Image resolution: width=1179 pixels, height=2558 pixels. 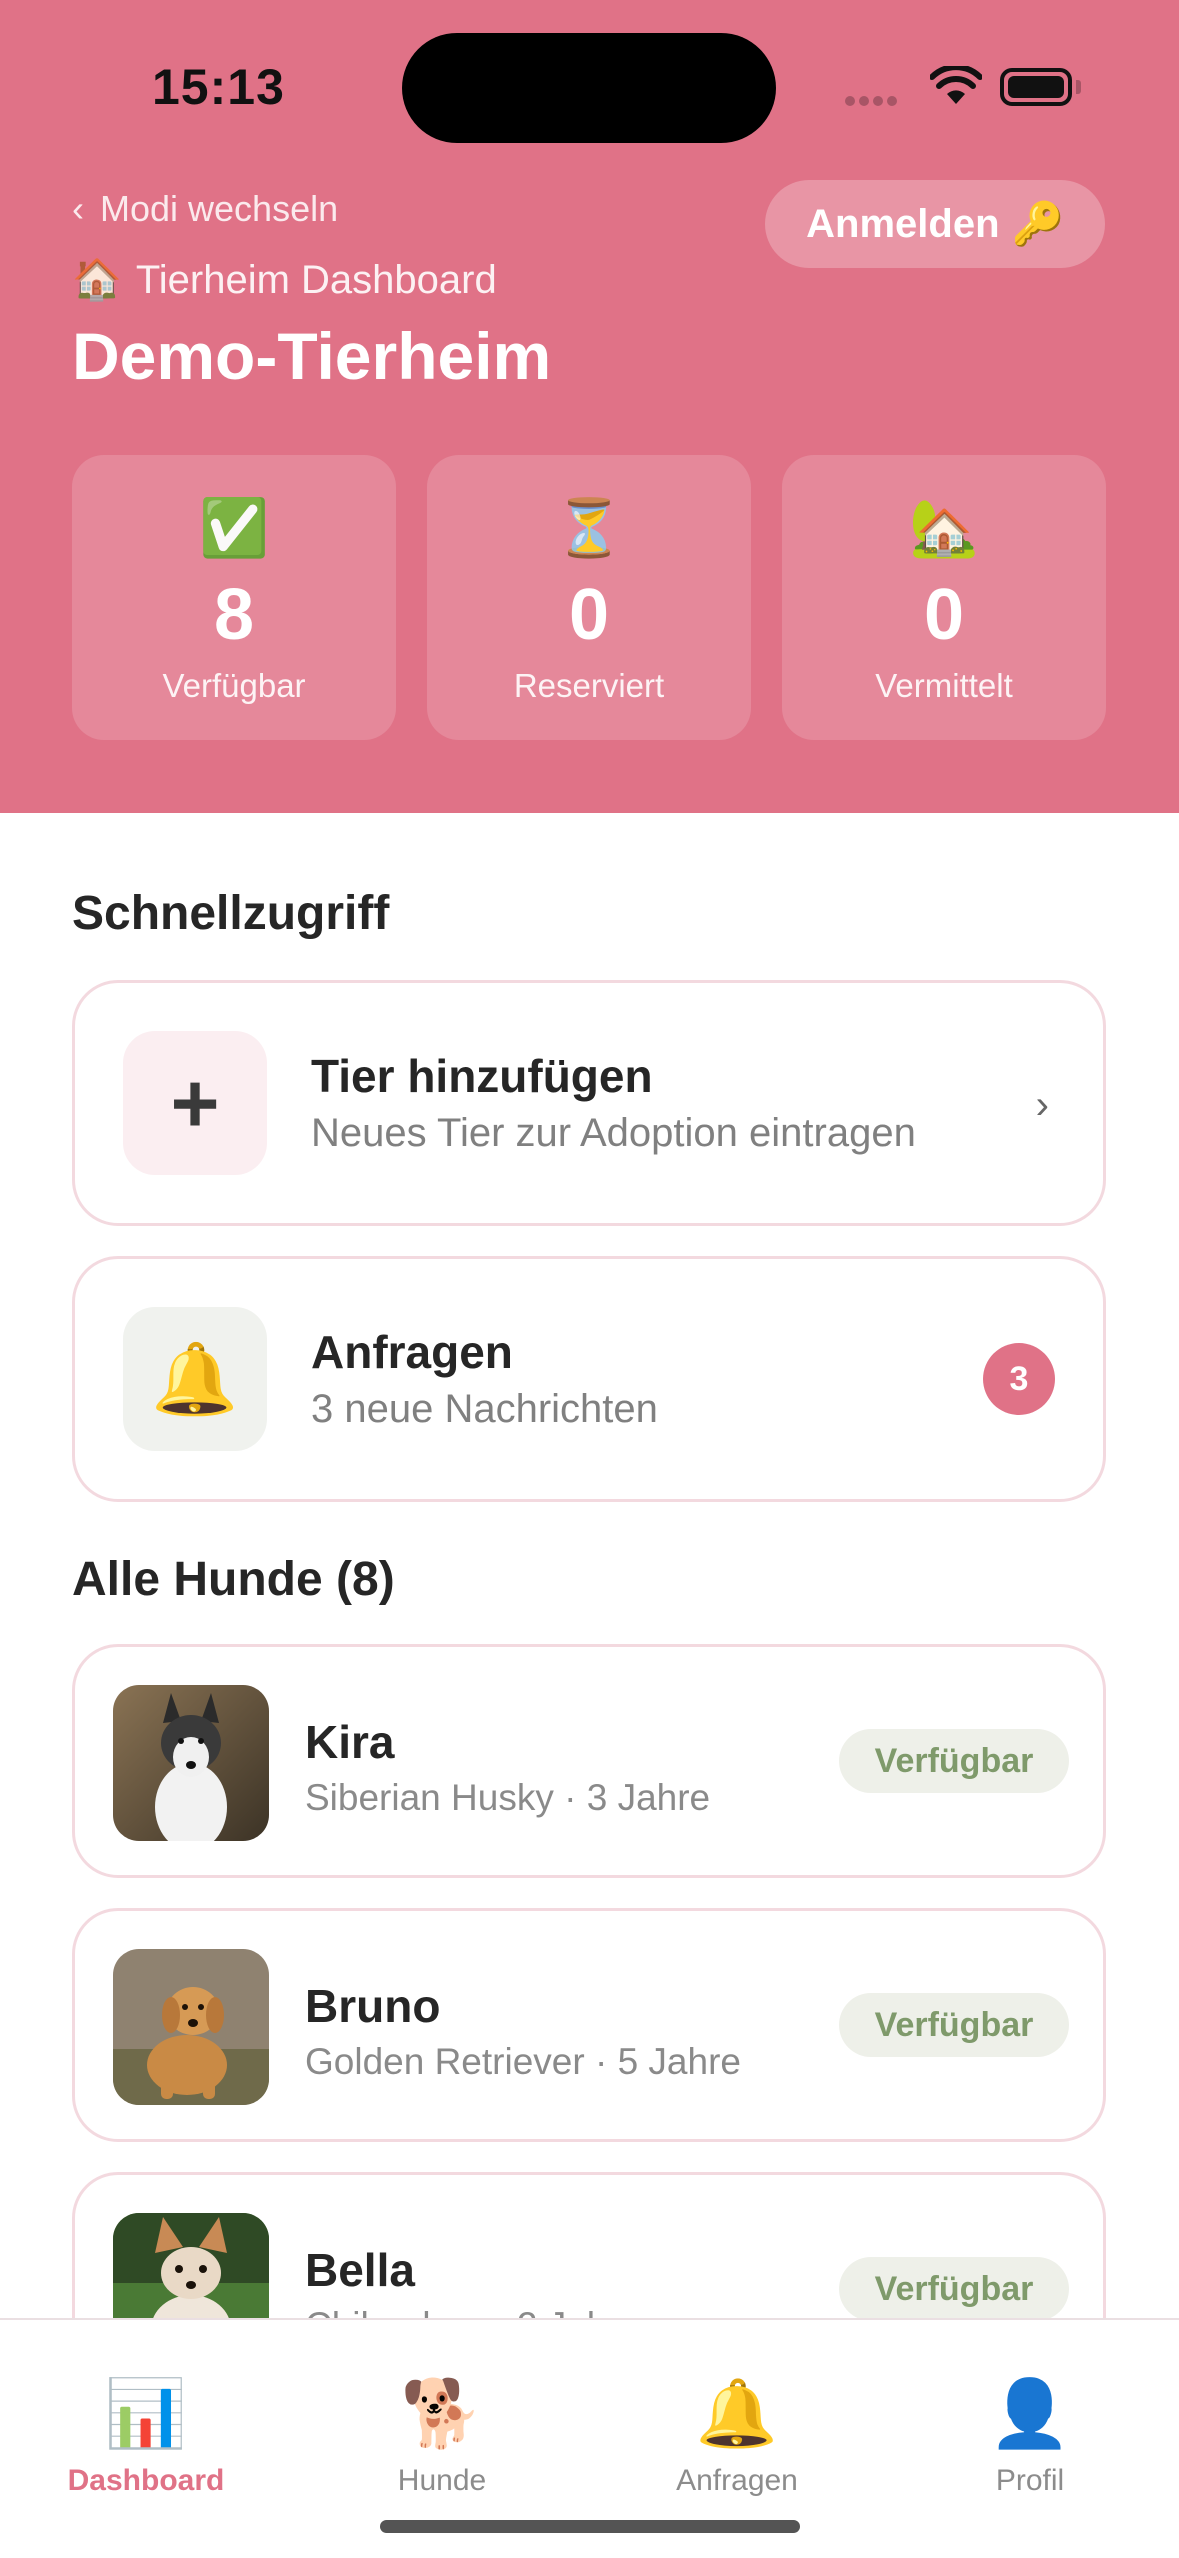 I want to click on tab-label: Dashboard, so click(x=146, y=2480).